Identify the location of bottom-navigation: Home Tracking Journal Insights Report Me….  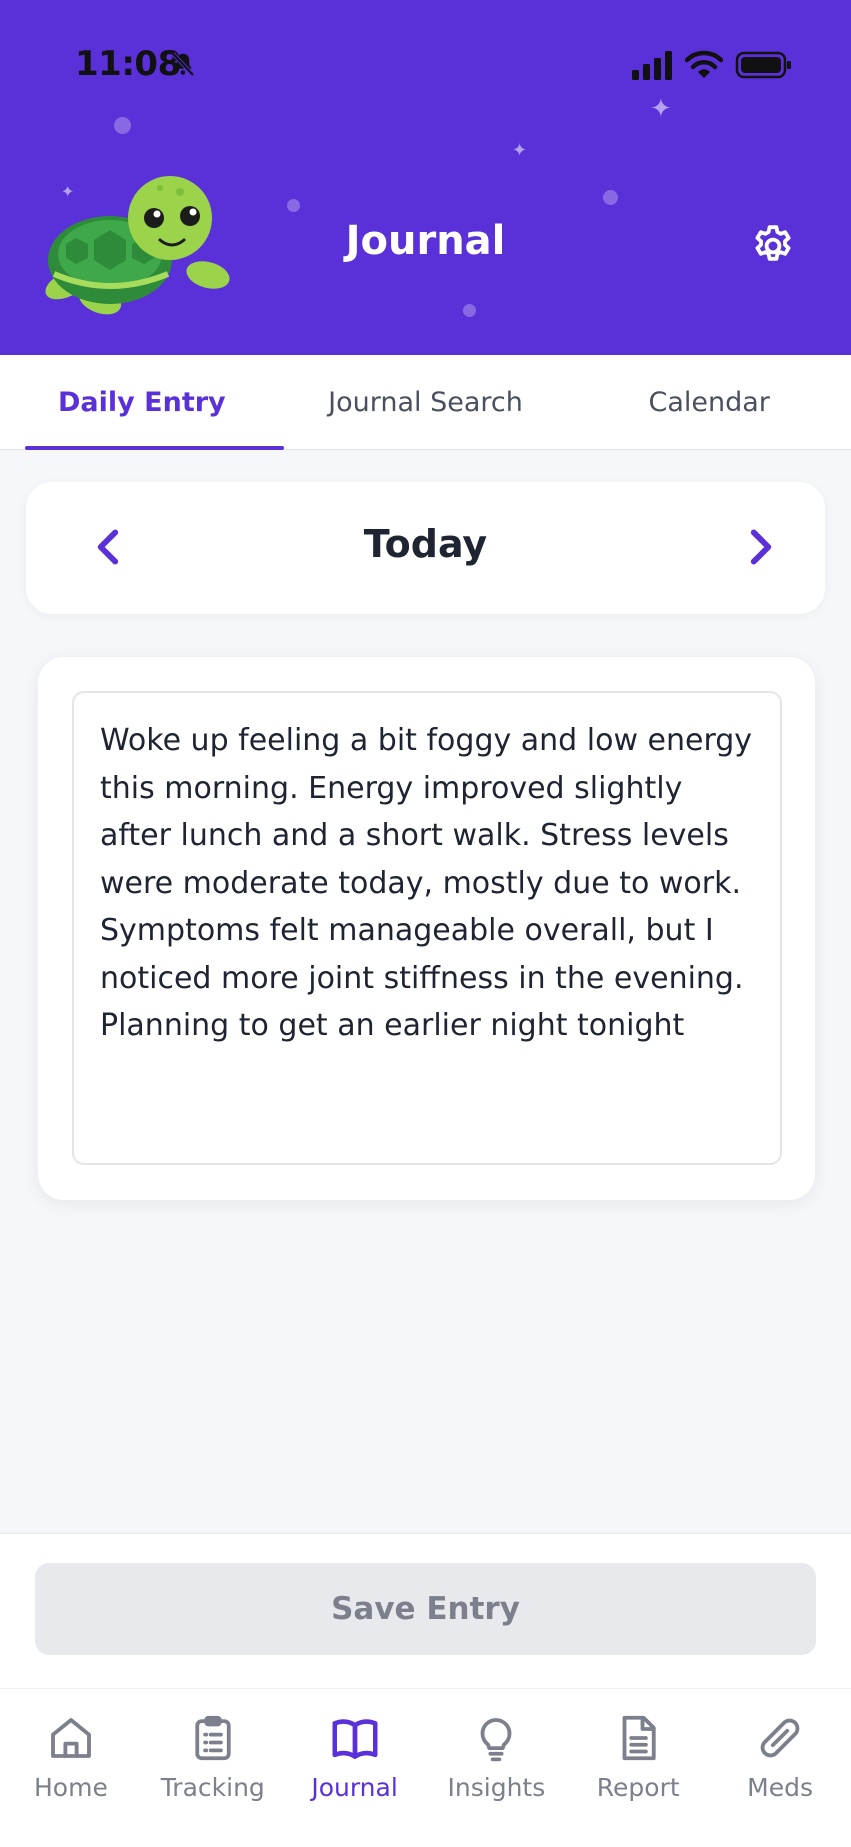
(425, 1767).